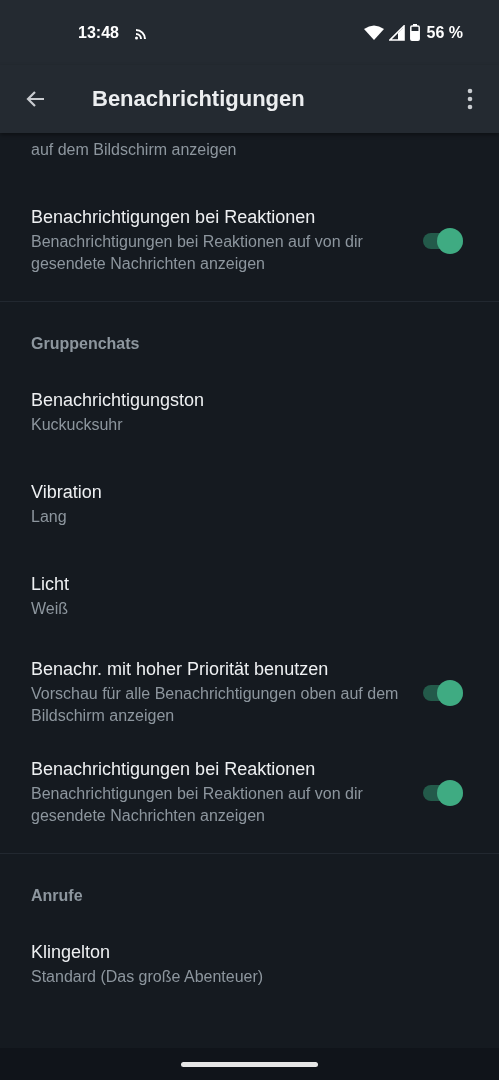  What do you see at coordinates (85, 344) in the screenshot?
I see `section-header: Gruppenchats` at bounding box center [85, 344].